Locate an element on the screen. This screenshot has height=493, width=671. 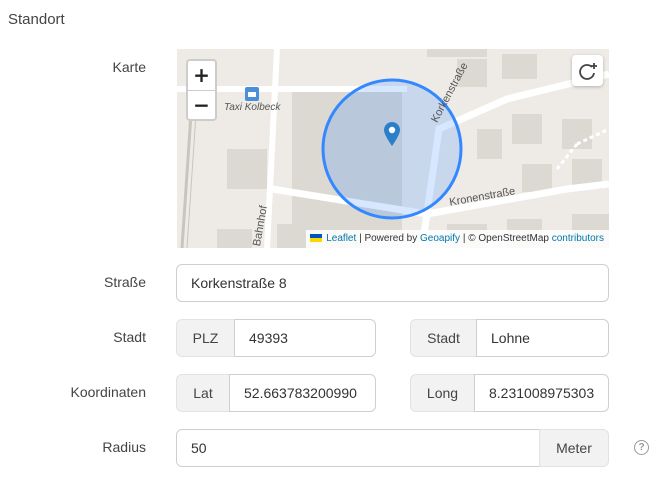
label-city: Stadt is located at coordinates (129, 337).